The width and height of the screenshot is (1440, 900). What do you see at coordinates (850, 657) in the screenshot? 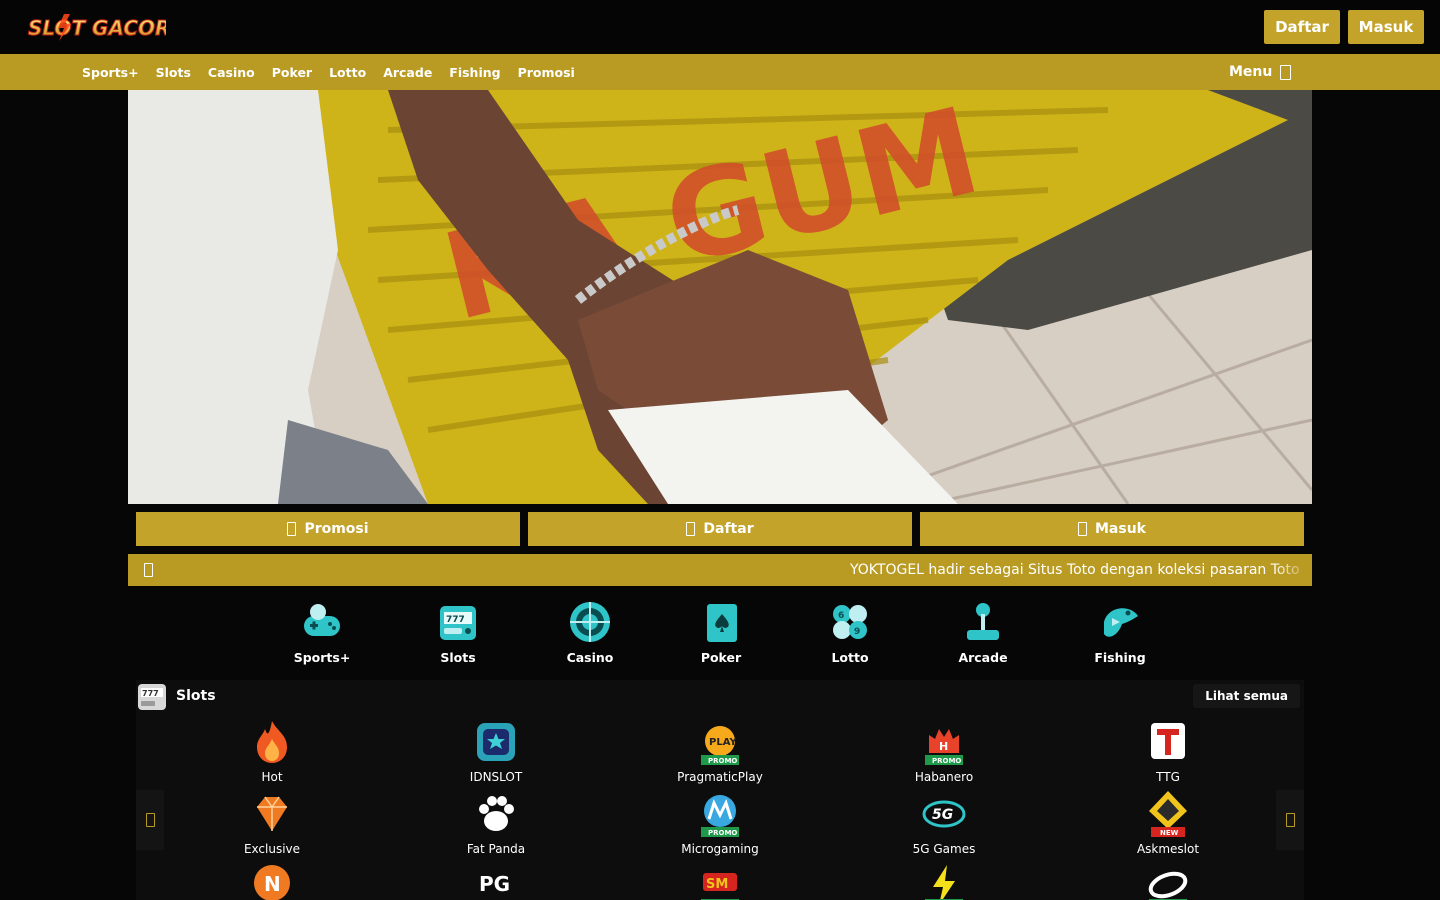
I see `category-lotto-label: Lotto` at bounding box center [850, 657].